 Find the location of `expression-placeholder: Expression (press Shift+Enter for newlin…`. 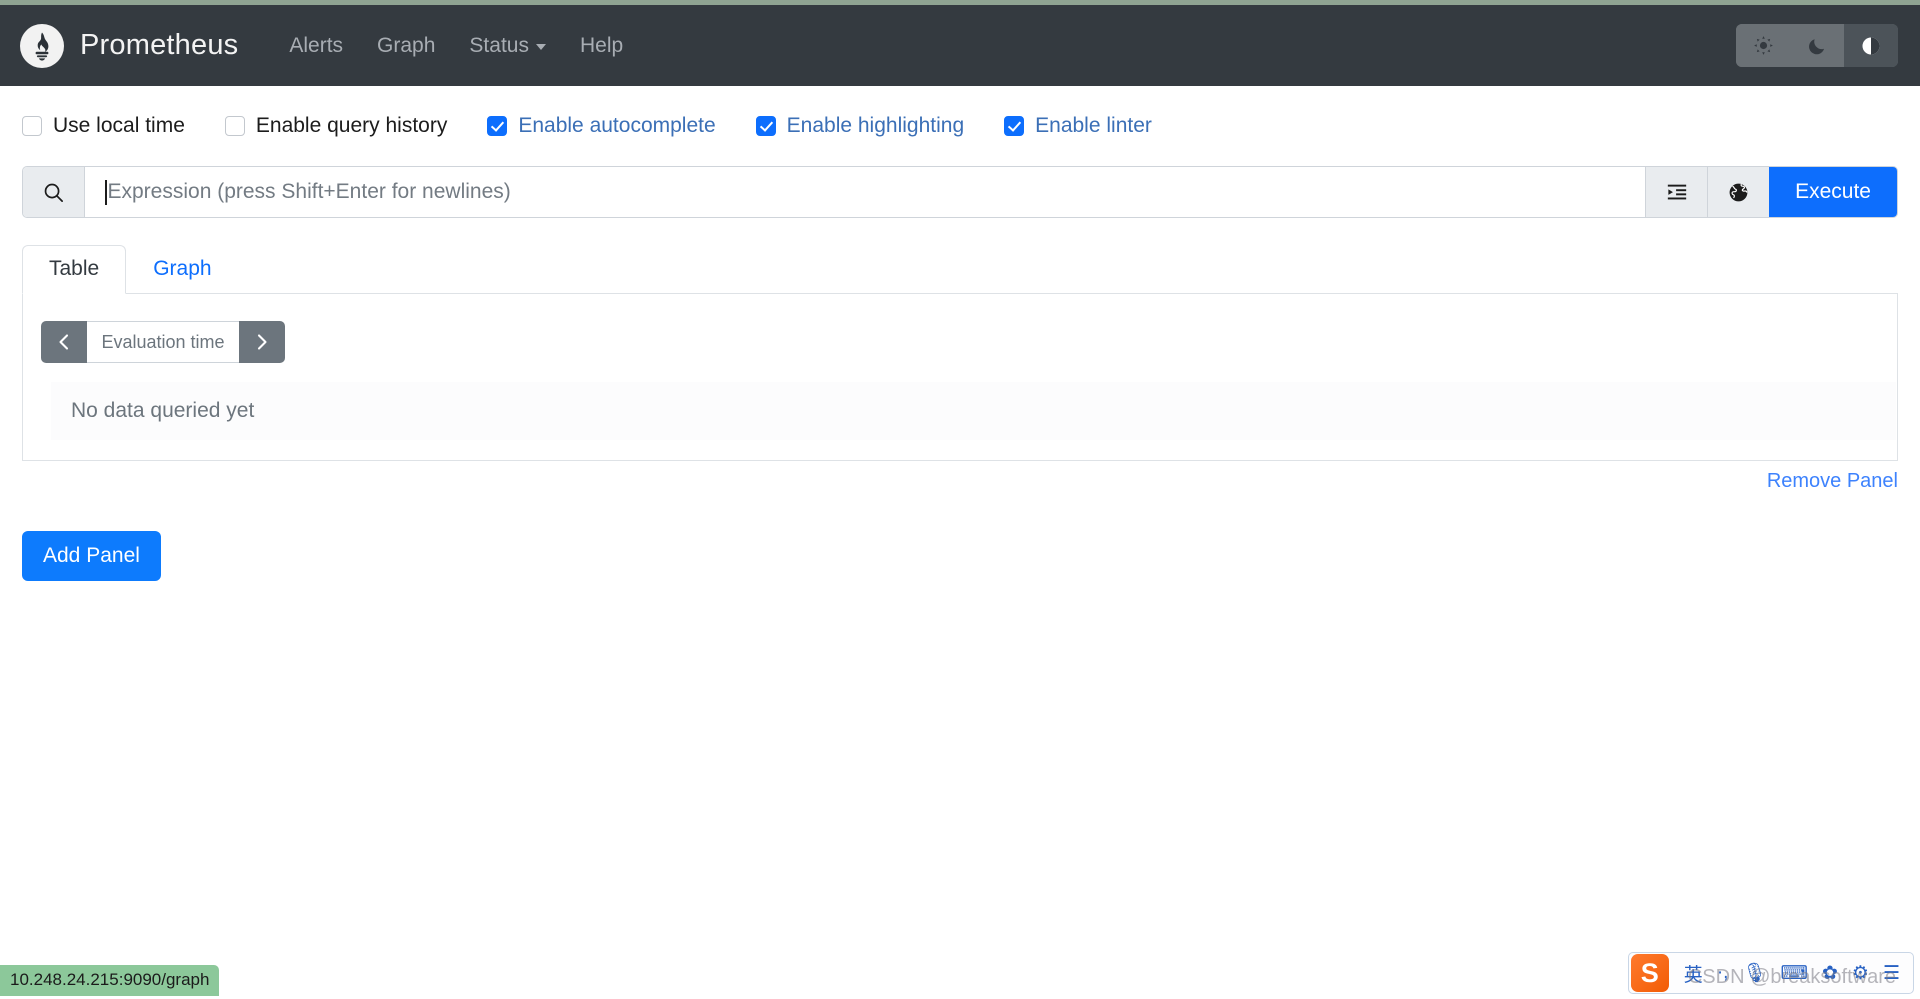

expression-placeholder: Expression (press Shift+Enter for newlin… is located at coordinates (309, 191).